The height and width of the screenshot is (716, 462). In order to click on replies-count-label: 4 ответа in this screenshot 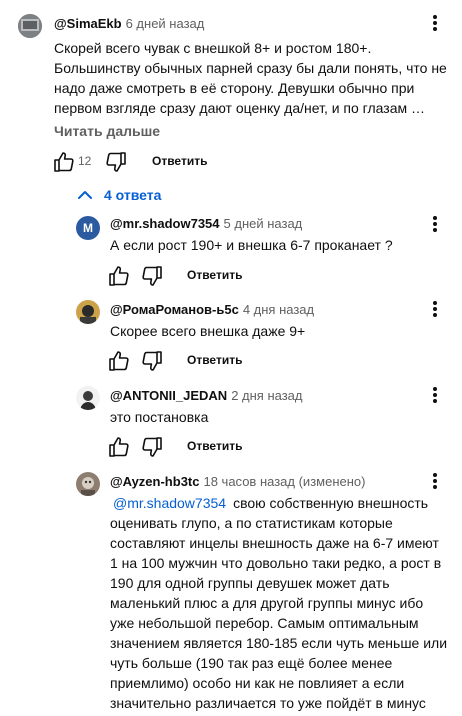, I will do `click(133, 195)`.